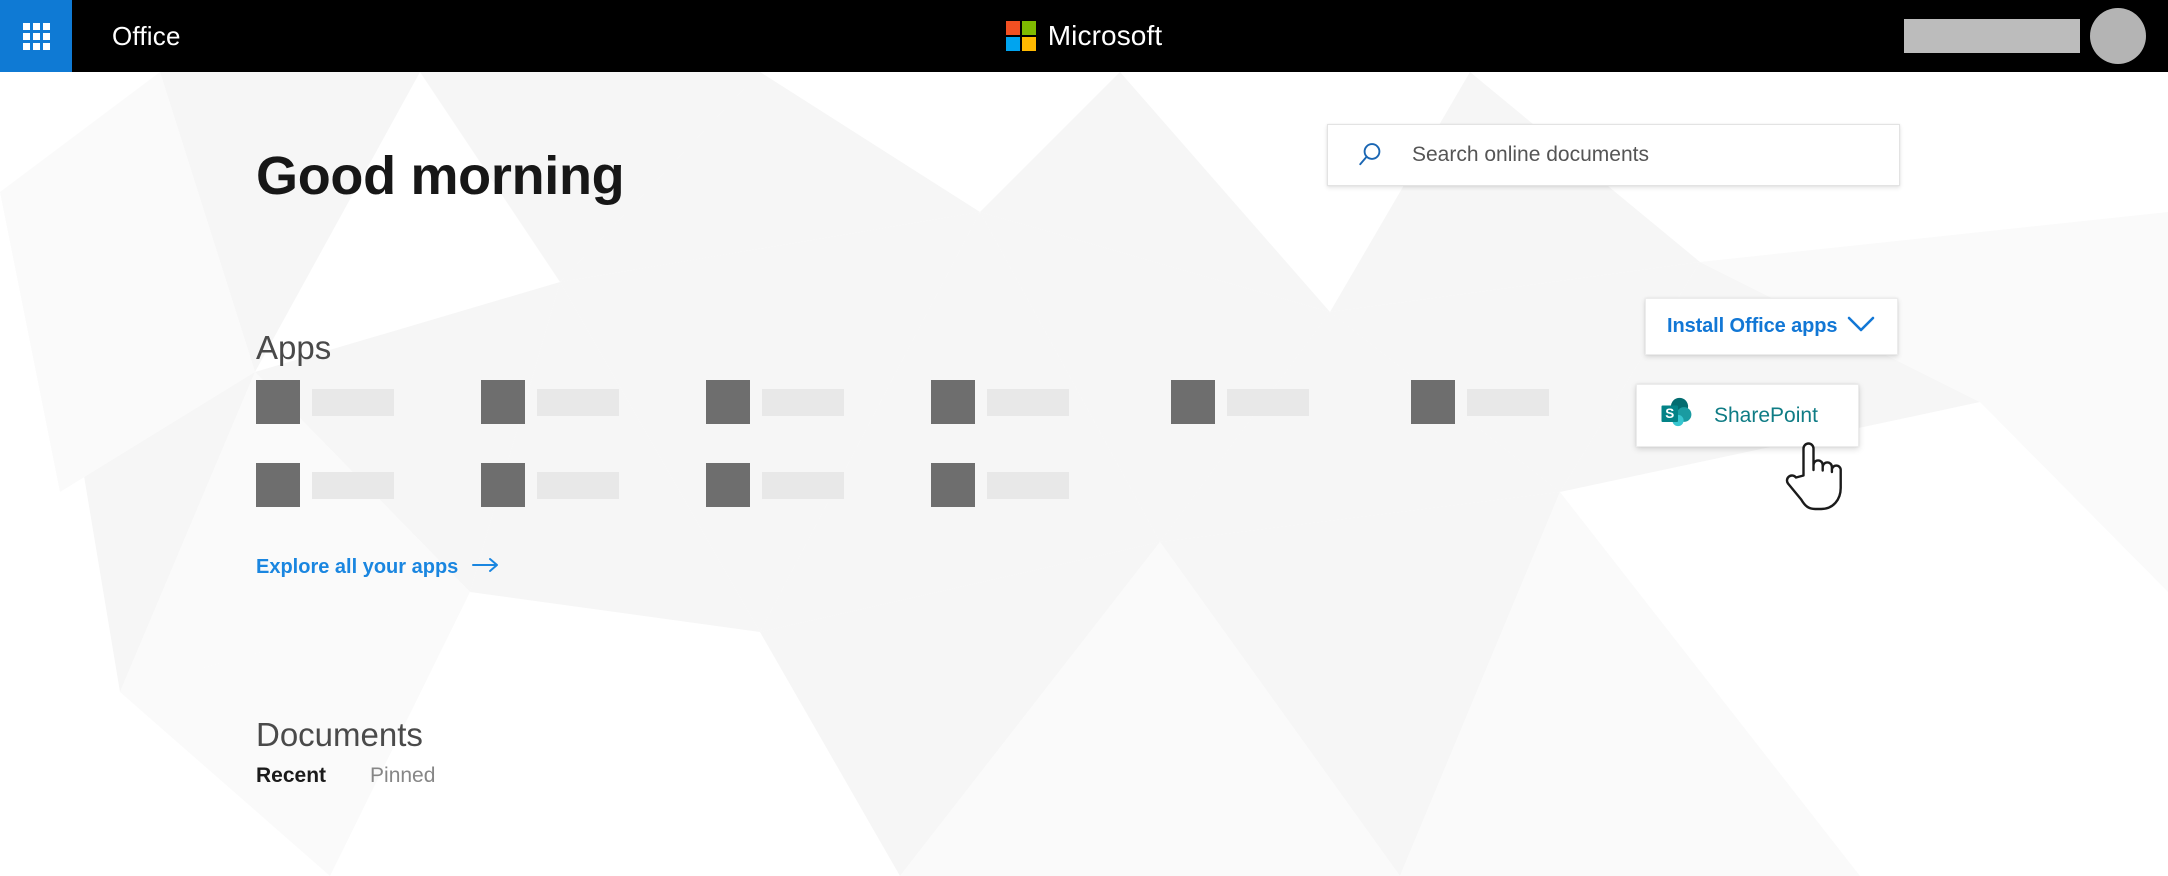 The image size is (2168, 876). I want to click on search-icon, so click(1370, 155).